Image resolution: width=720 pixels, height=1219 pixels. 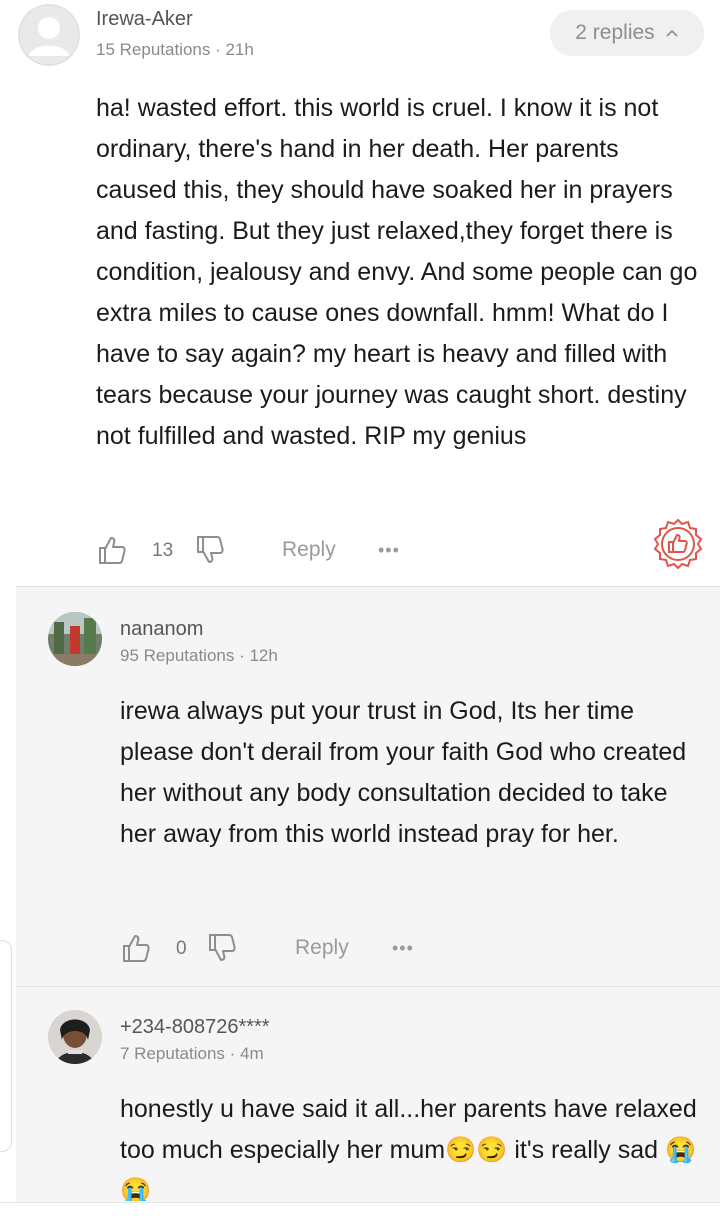 What do you see at coordinates (192, 1053) in the screenshot?
I see `author-meta: 7 Reputations · 4m` at bounding box center [192, 1053].